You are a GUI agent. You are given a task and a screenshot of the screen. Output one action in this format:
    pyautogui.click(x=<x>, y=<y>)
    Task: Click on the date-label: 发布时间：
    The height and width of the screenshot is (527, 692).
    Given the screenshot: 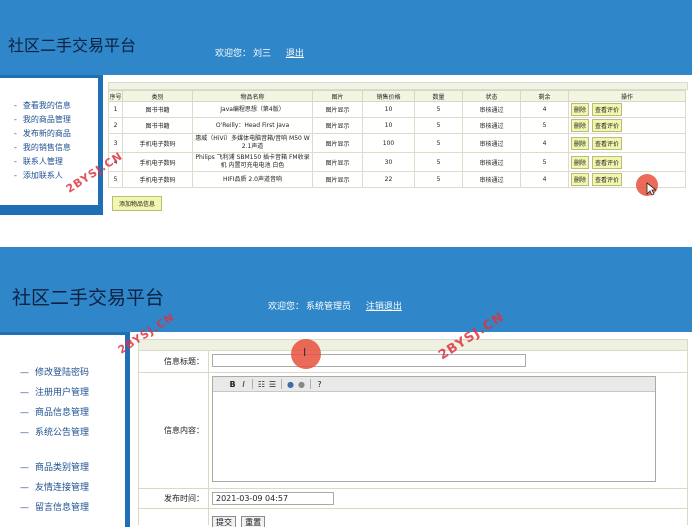 What is the action you would take?
    pyautogui.click(x=174, y=498)
    